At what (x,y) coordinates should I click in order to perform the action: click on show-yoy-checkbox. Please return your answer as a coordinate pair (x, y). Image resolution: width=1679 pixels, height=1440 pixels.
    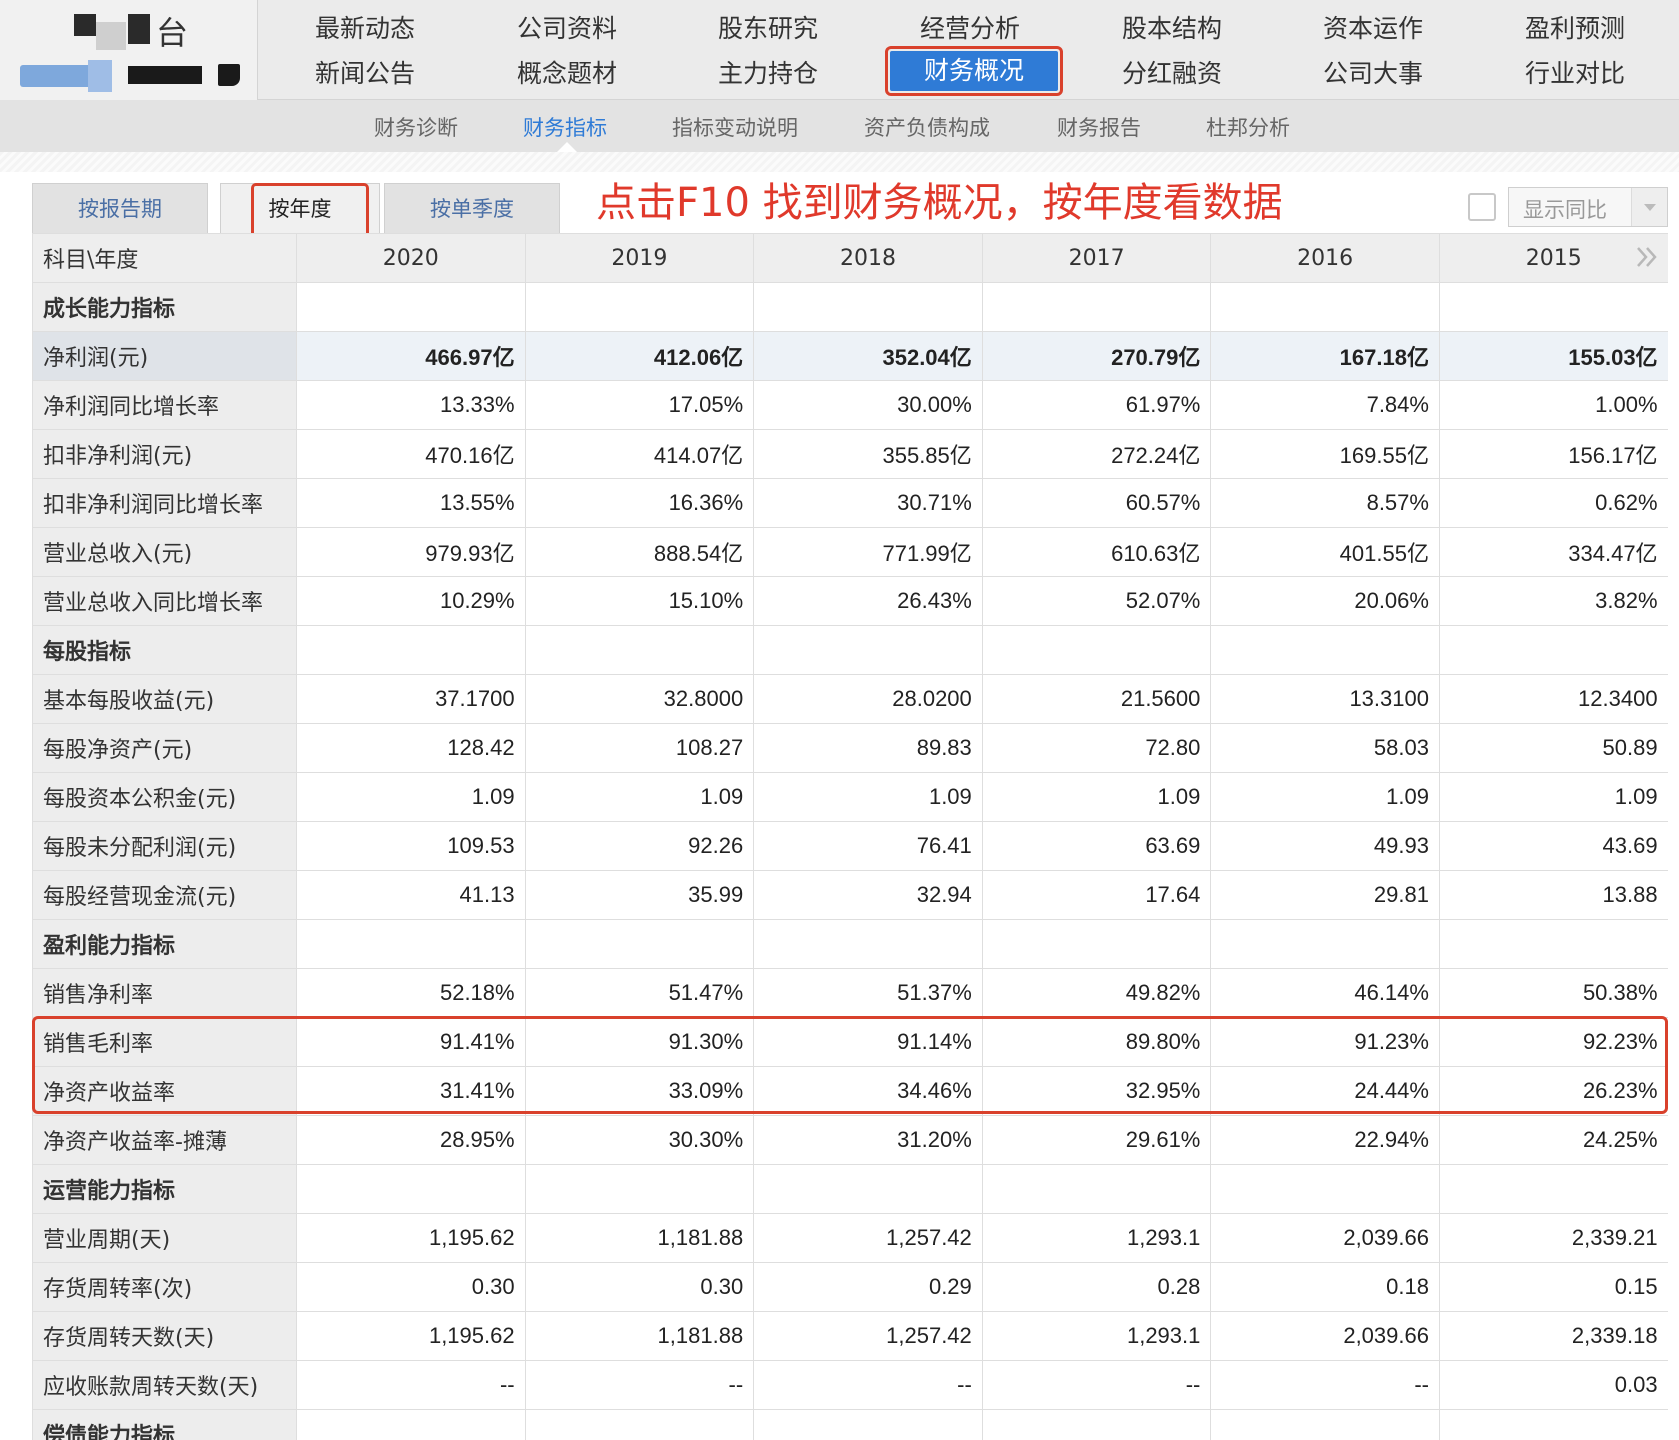
    Looking at the image, I should click on (1482, 207).